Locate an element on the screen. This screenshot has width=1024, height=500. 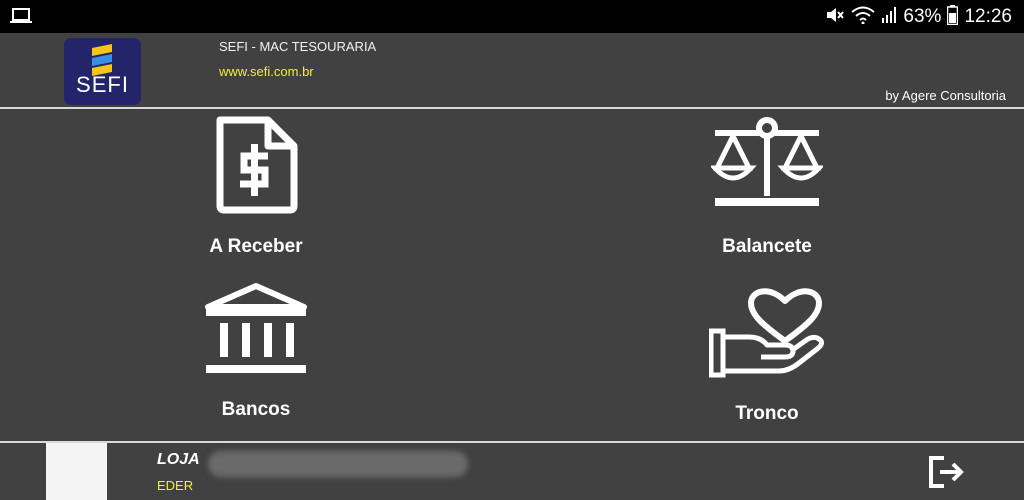
sefi-logo: SEFI is located at coordinates (102, 71).